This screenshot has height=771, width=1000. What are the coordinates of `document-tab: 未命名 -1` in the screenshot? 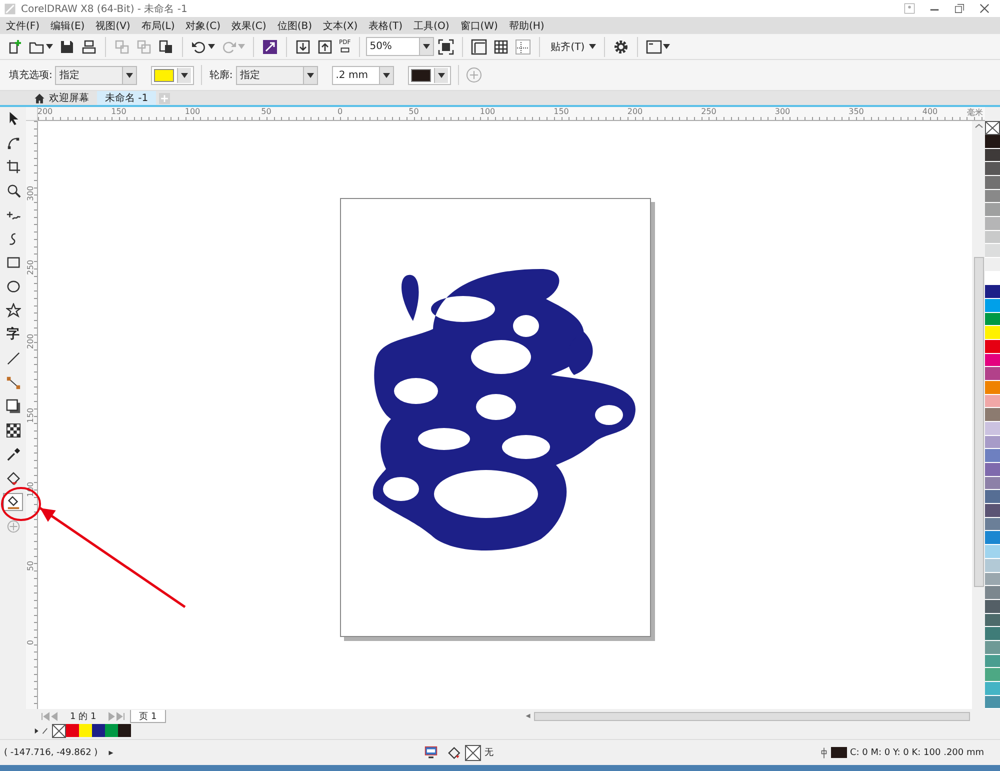 It's located at (126, 98).